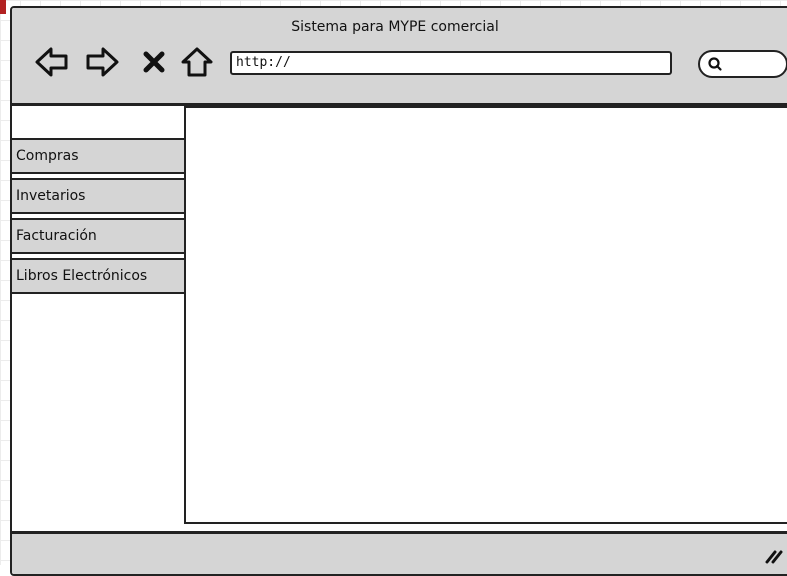 The image size is (787, 576). Describe the element at coordinates (98, 196) in the screenshot. I see `sidebar-item-inventarios: Invetarios` at that location.